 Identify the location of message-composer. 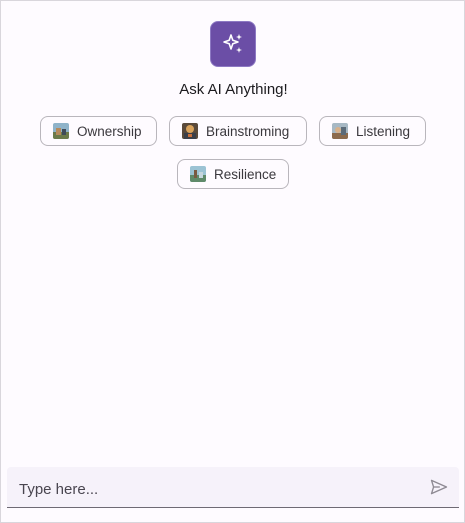
(233, 487).